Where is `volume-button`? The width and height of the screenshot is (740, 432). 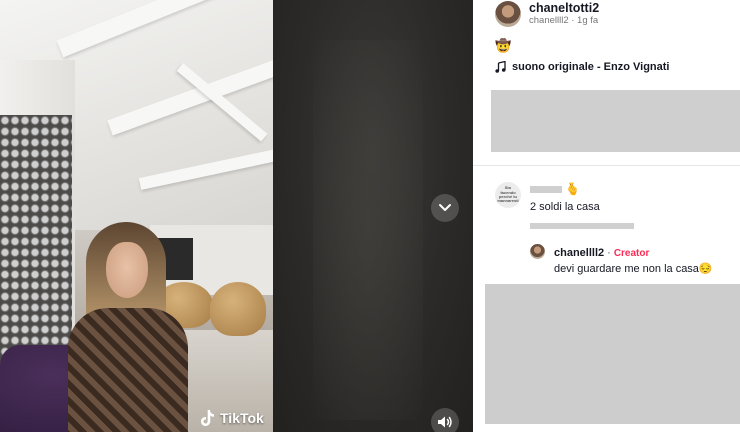
volume-button is located at coordinates (445, 420).